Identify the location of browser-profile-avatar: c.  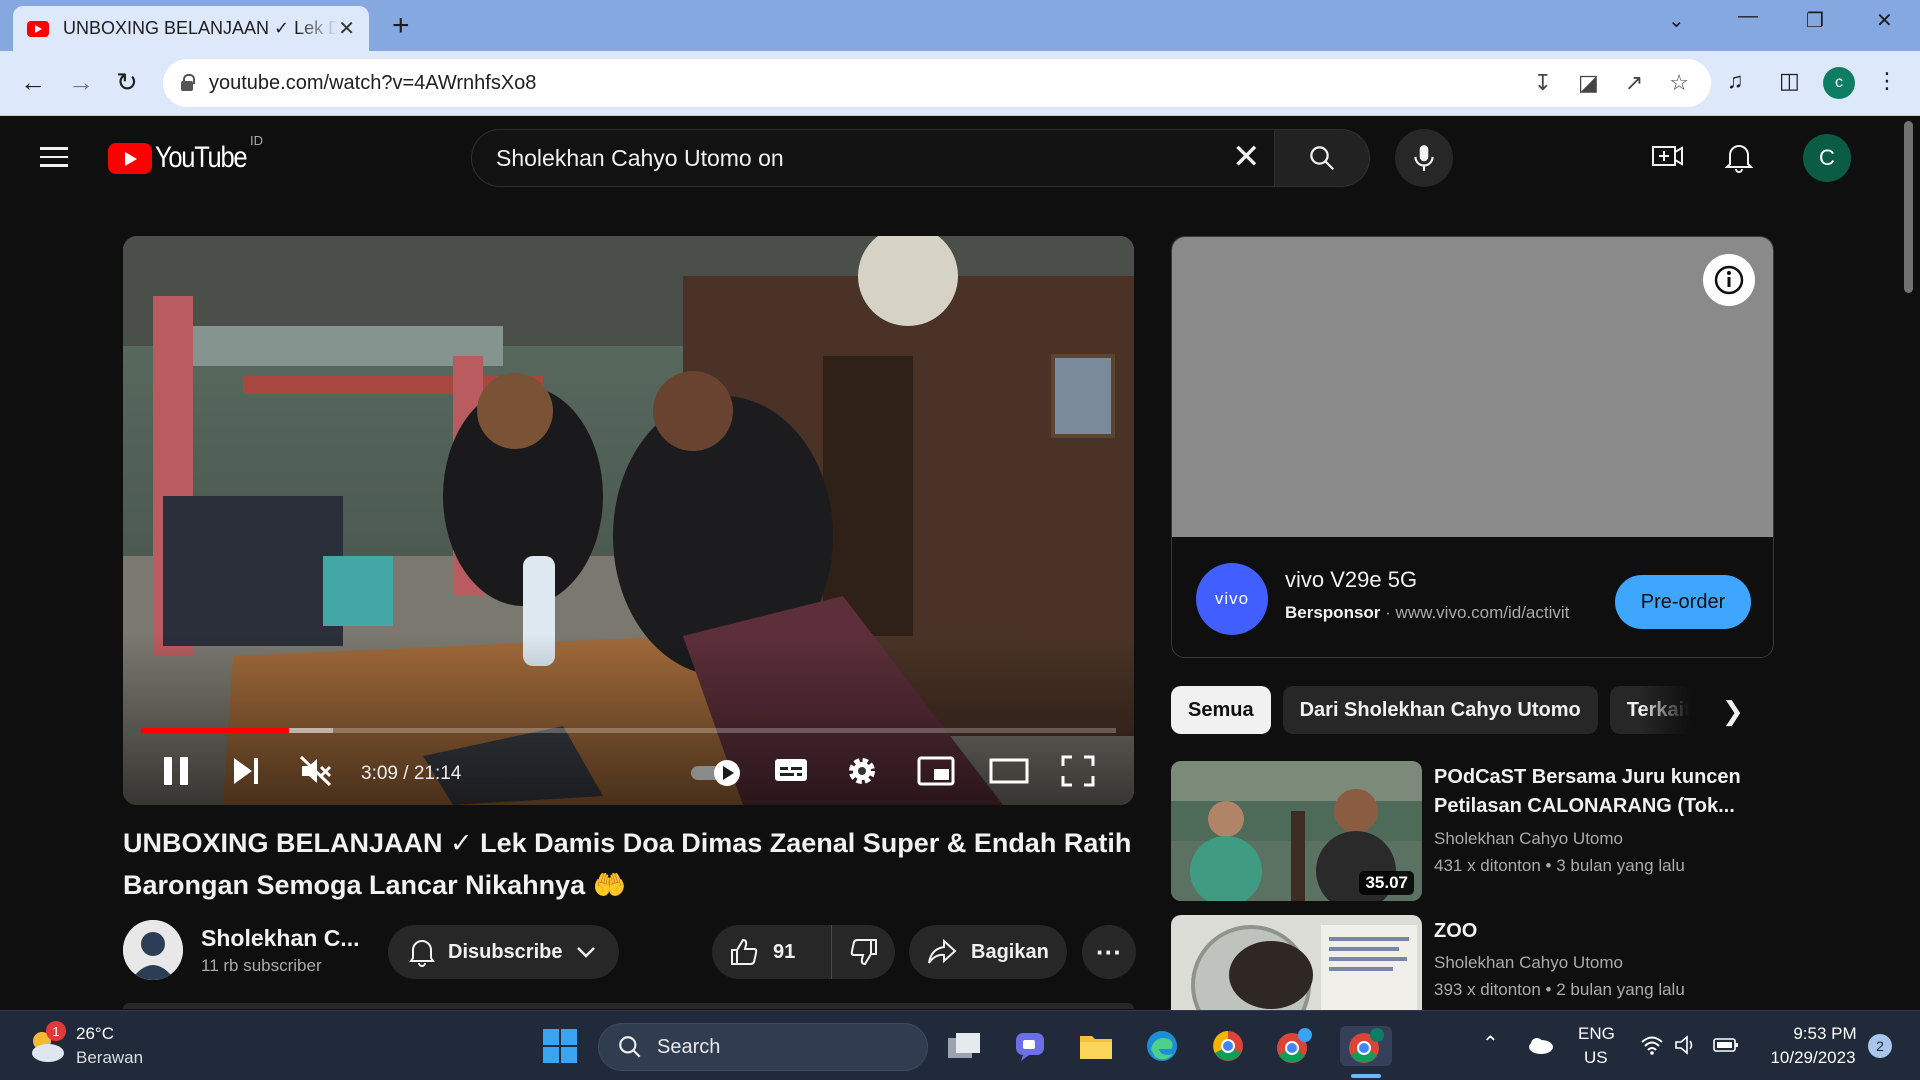
(1839, 83).